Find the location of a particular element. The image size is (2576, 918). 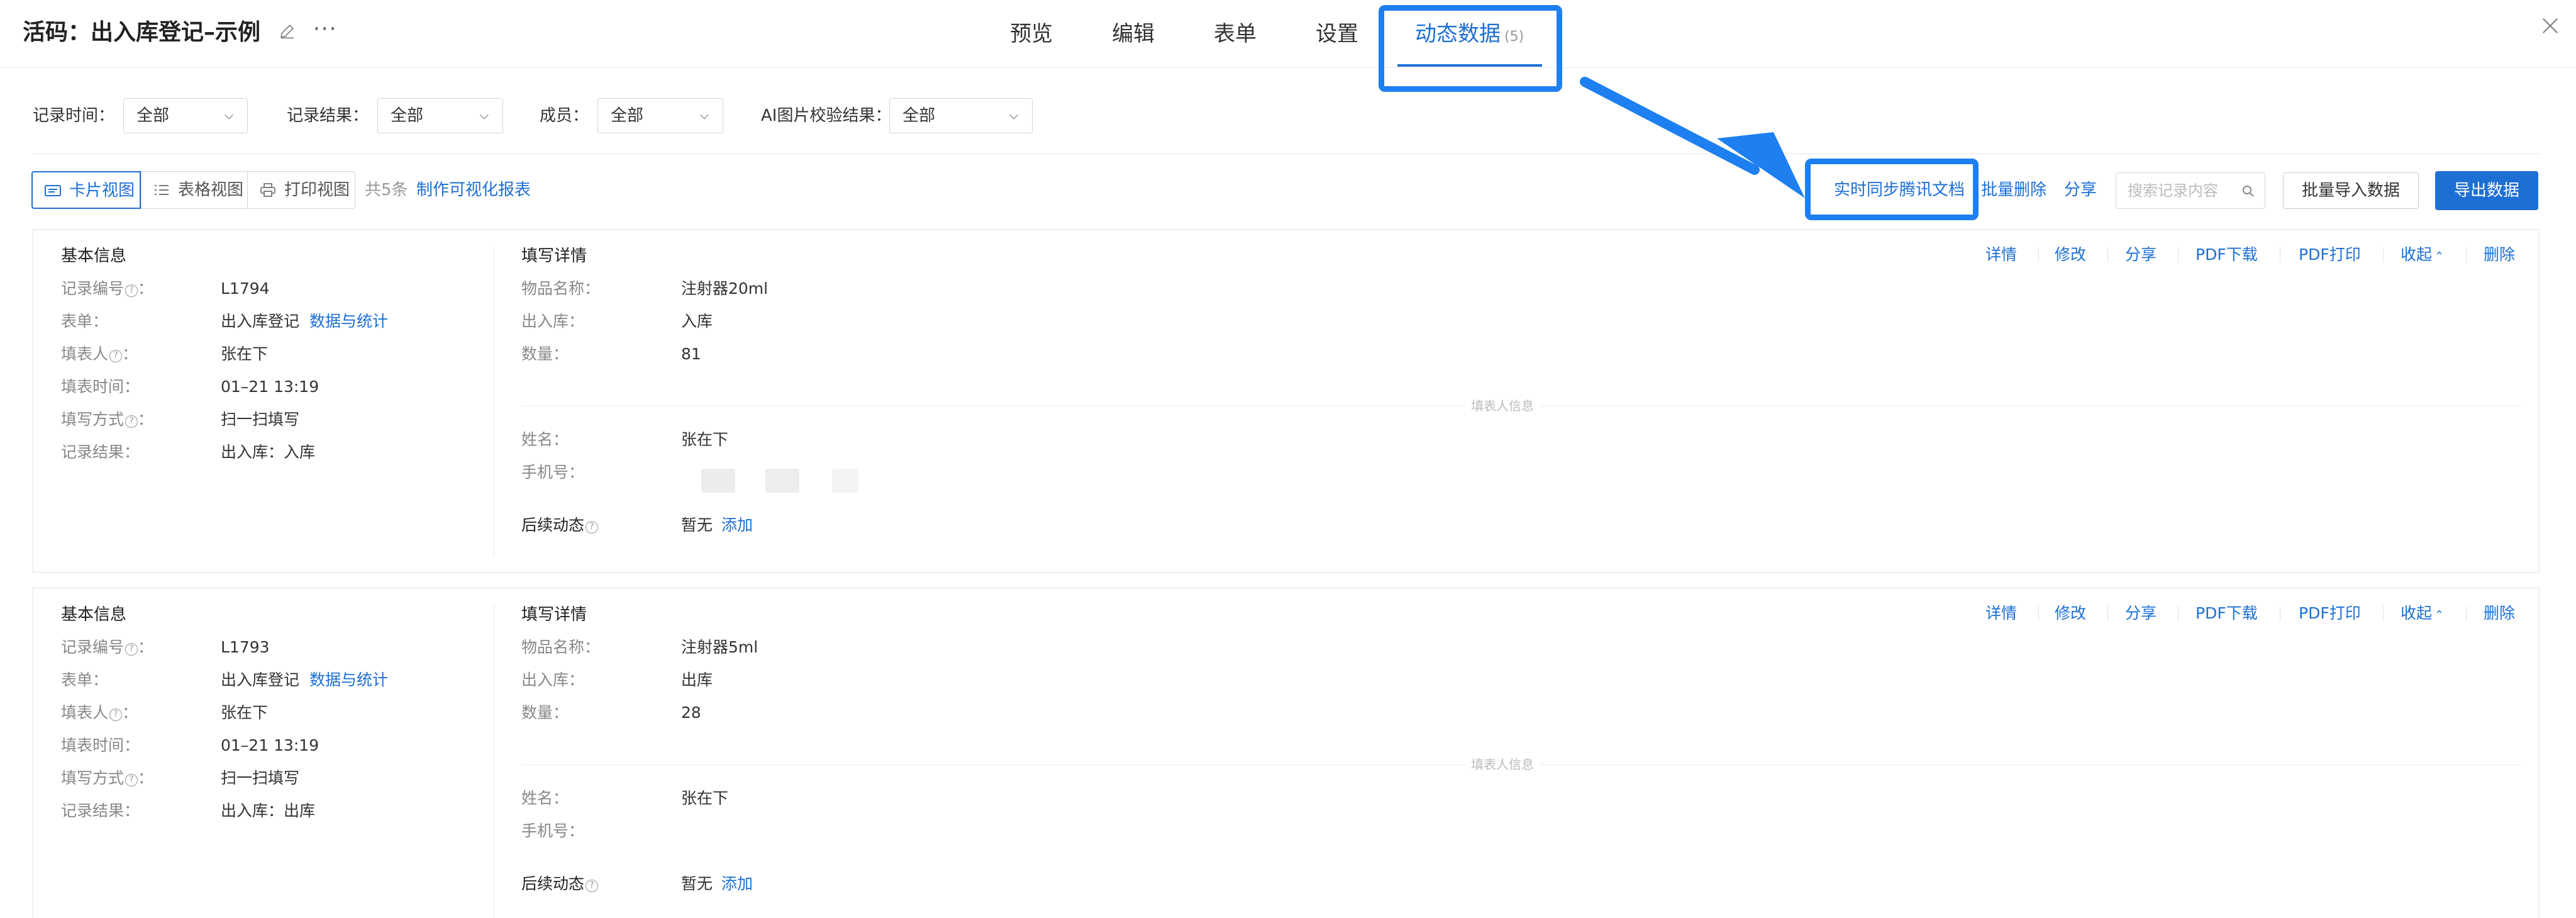

print-view-button: 打印视图 is located at coordinates (301, 190).